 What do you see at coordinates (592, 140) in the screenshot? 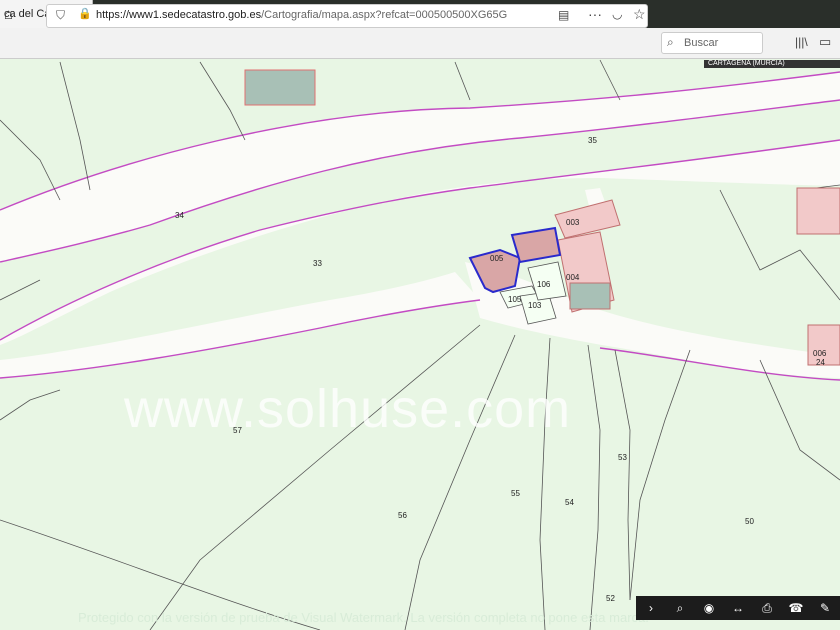
I see `parcel-label: 35` at bounding box center [592, 140].